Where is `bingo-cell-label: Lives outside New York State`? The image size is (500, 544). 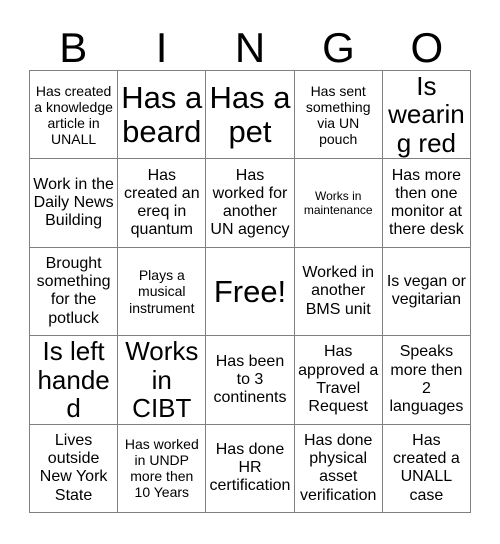 bingo-cell-label: Lives outside New York State is located at coordinates (73, 467).